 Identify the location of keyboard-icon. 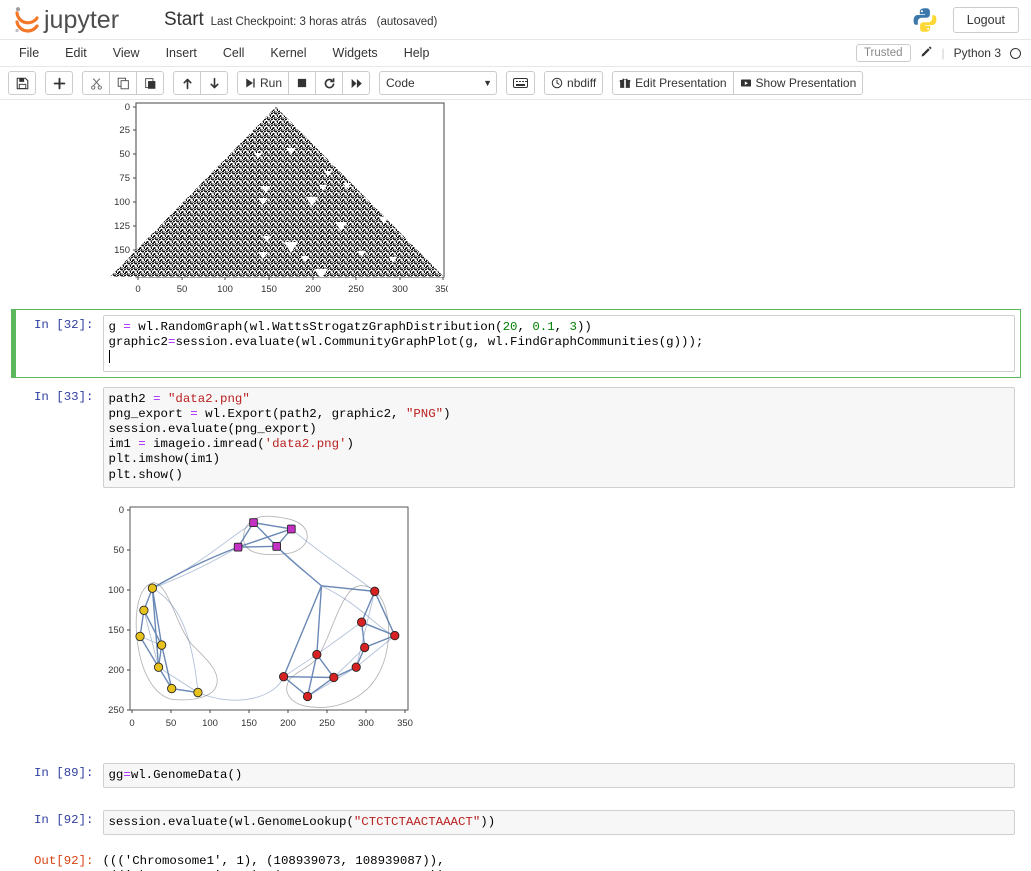
(521, 83).